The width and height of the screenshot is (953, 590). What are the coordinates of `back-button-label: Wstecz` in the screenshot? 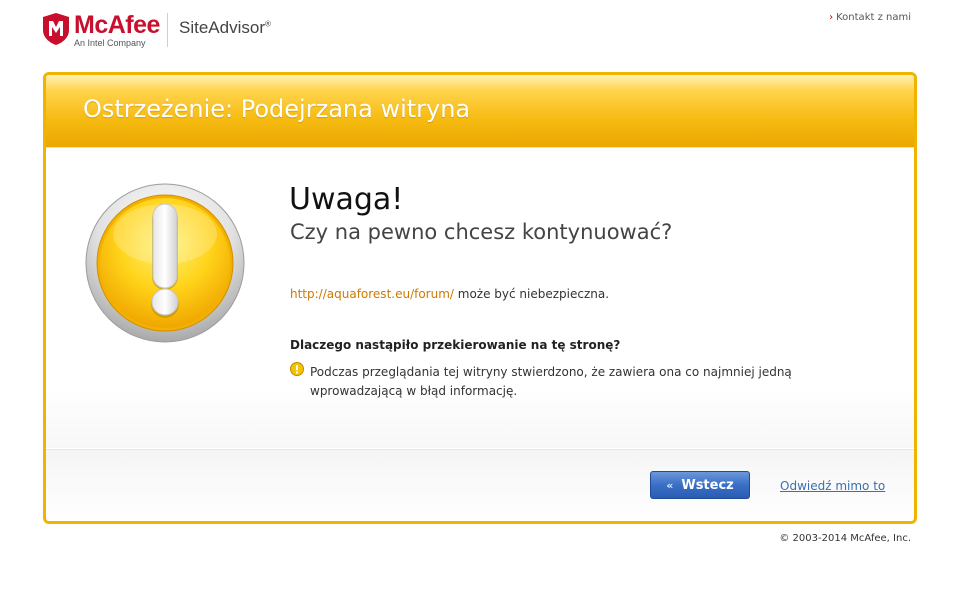 It's located at (707, 485).